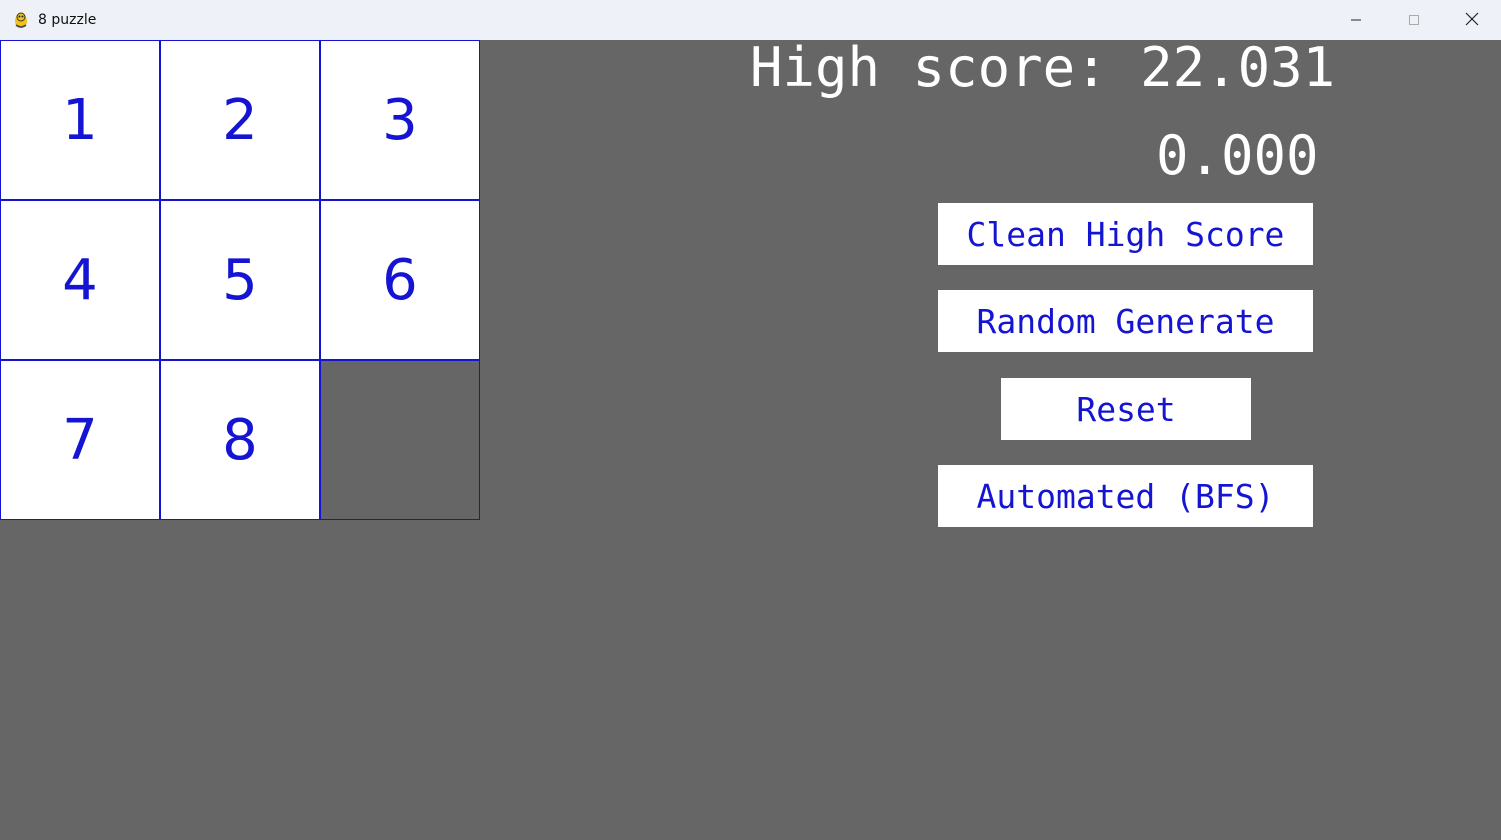 The image size is (1501, 840). Describe the element at coordinates (400, 120) in the screenshot. I see `tile-3: 3` at that location.